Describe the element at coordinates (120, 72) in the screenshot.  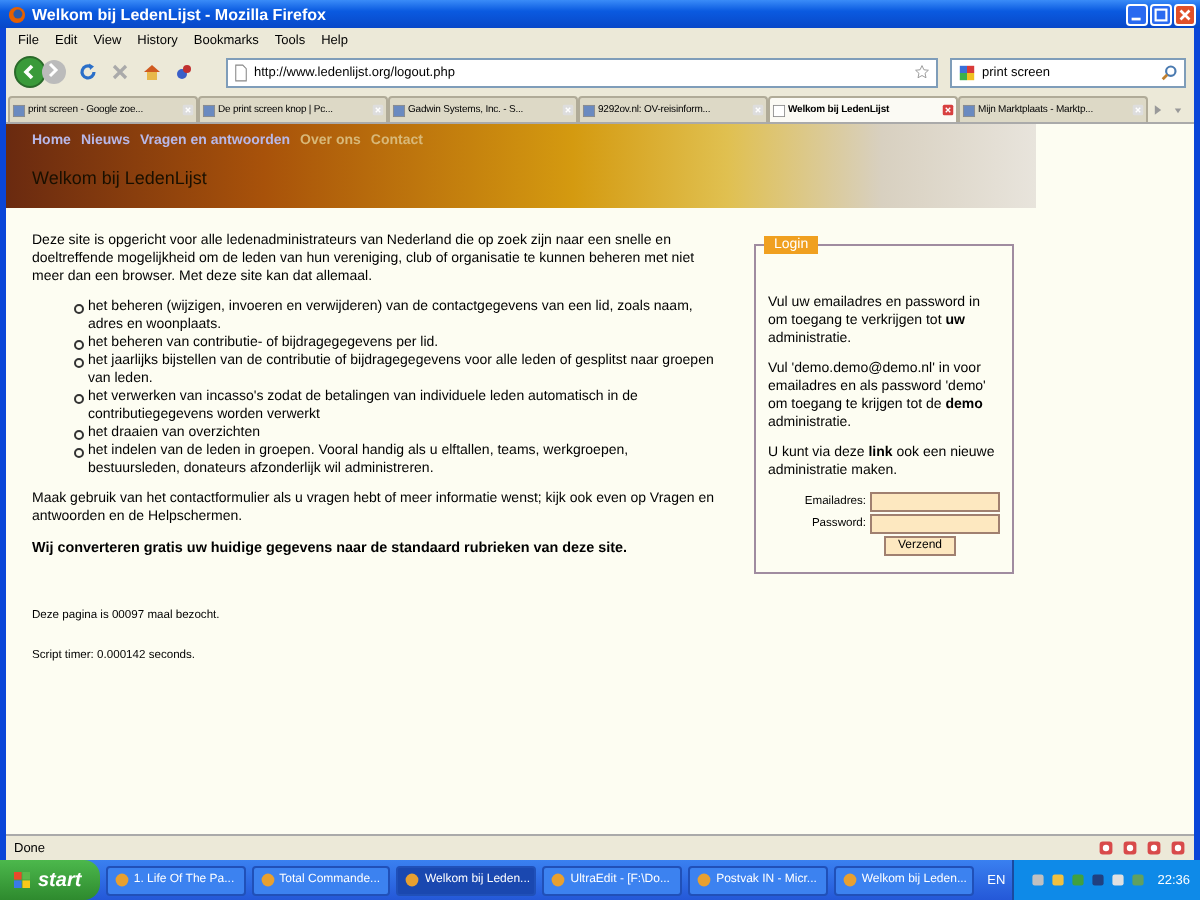
I see `stop-icon` at that location.